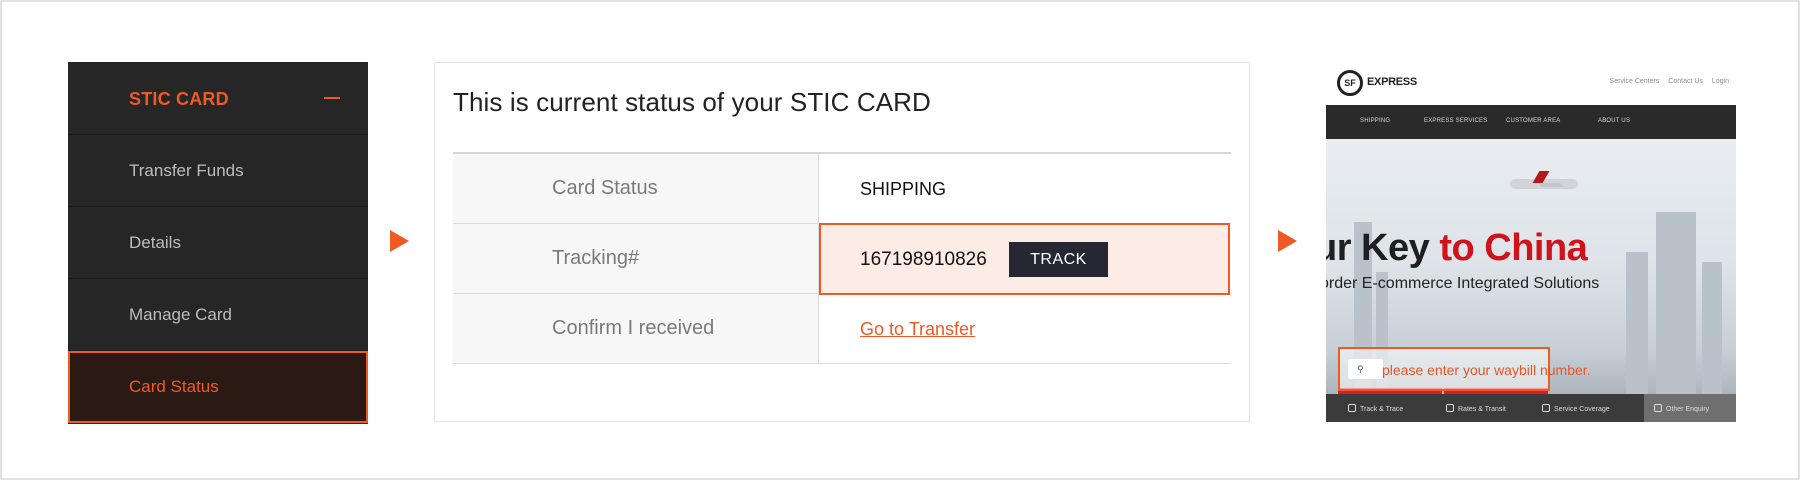  I want to click on table-row: Confirm I received Go to Transfer, so click(842, 329).